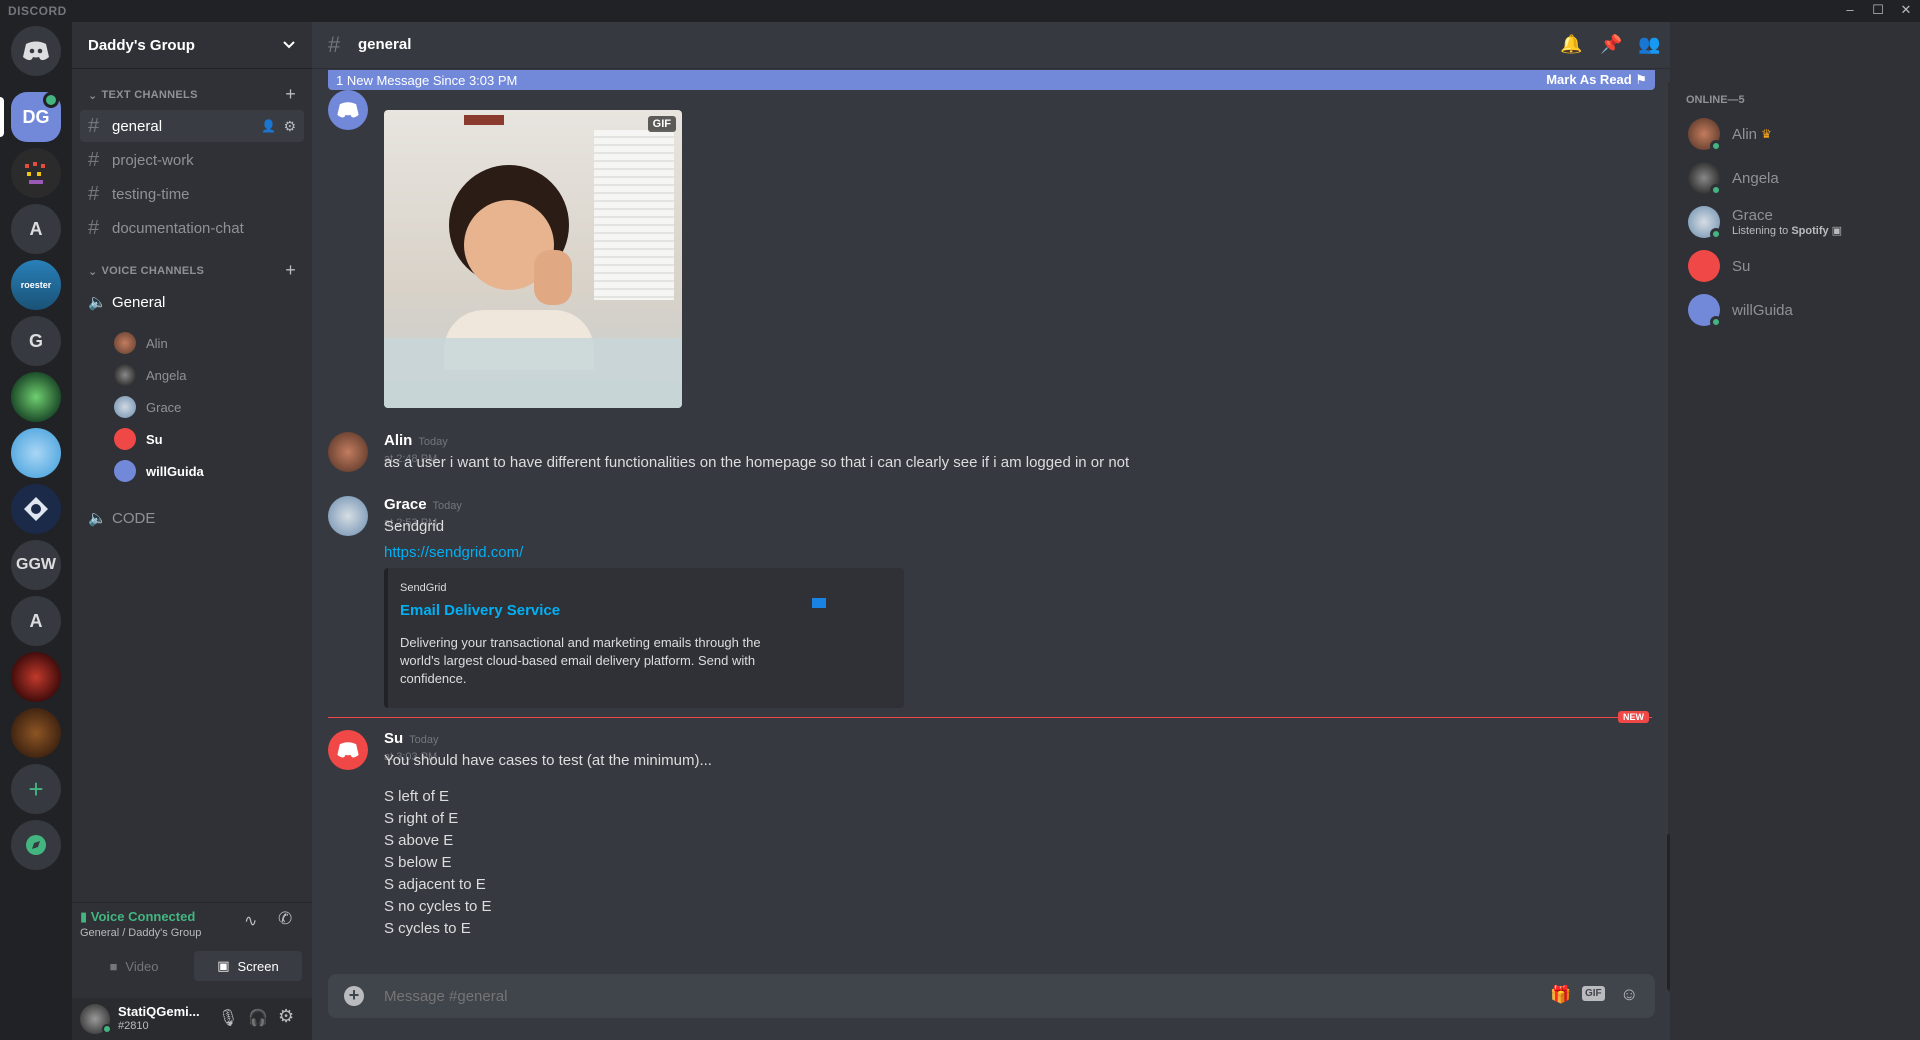  I want to click on gear-icon: ⚙, so click(289, 126).